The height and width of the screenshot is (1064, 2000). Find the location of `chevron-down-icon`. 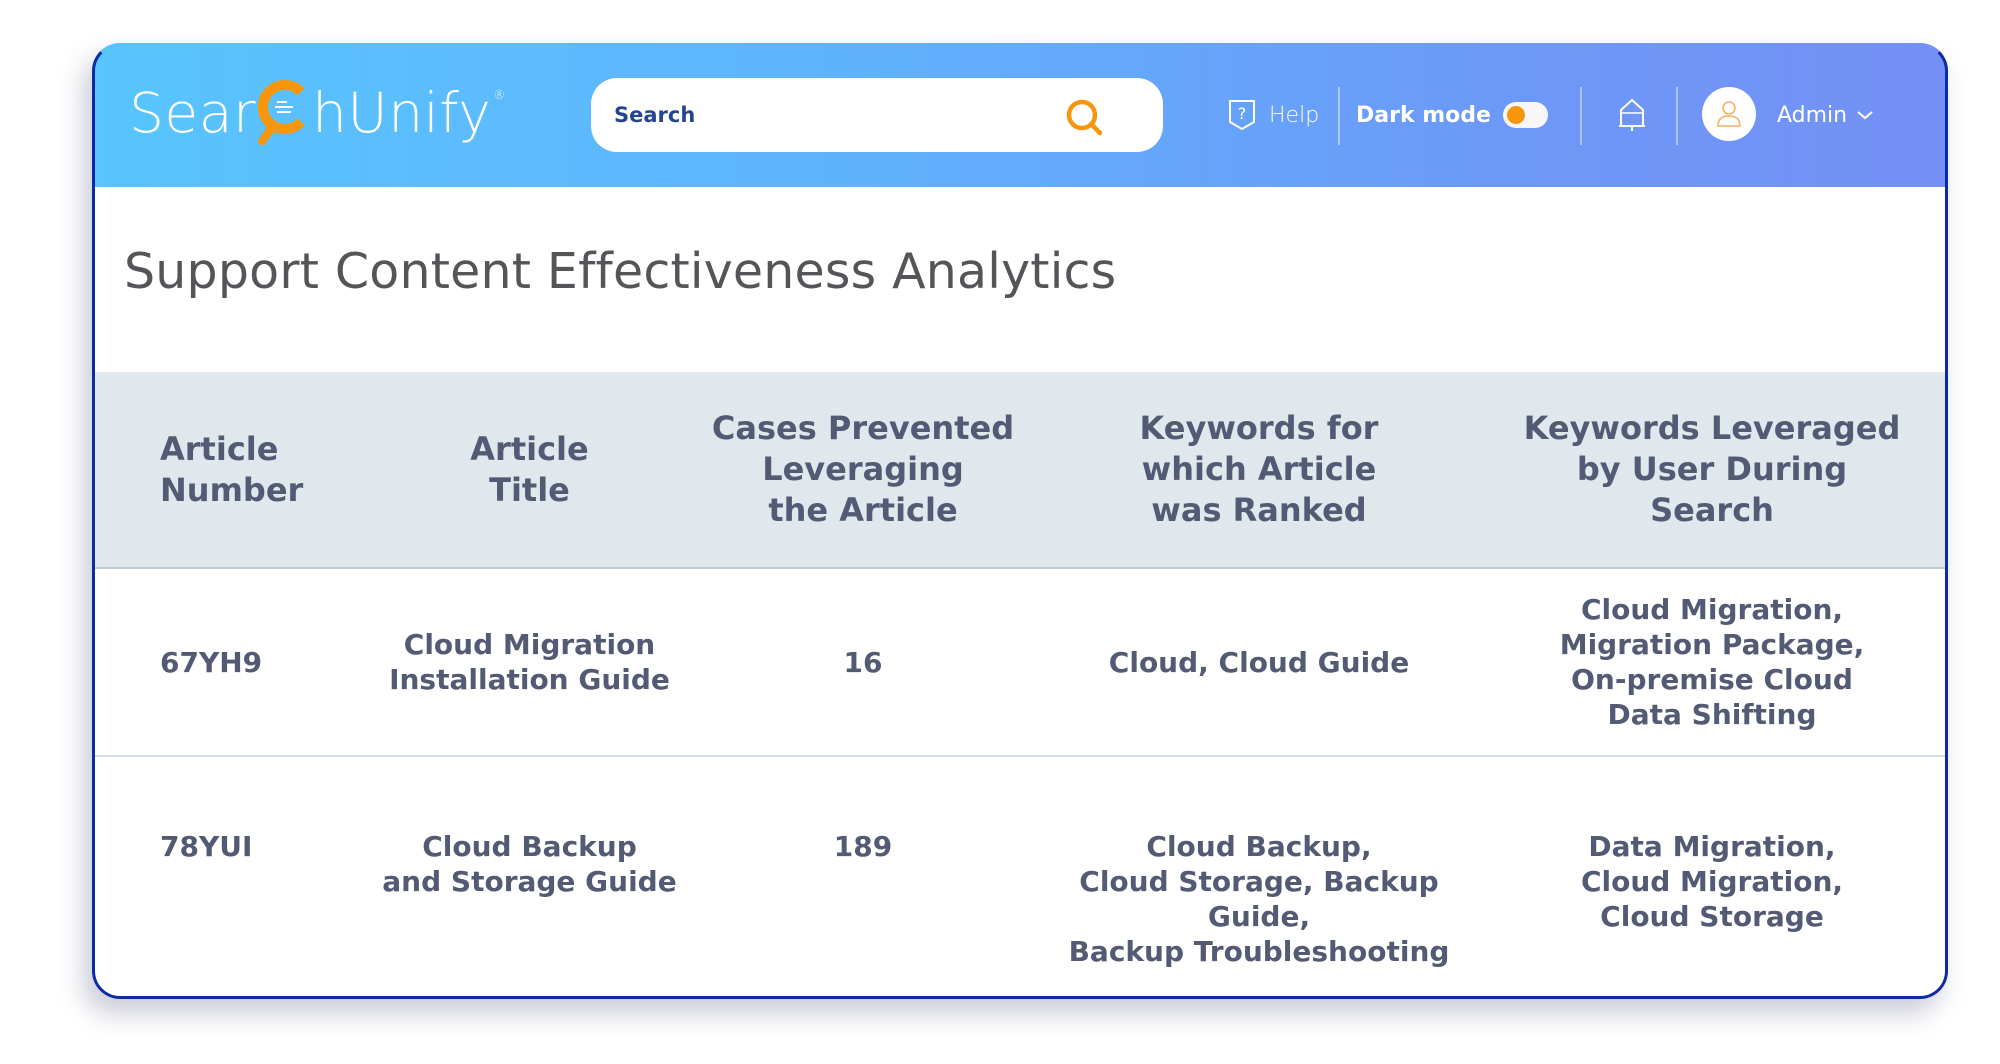

chevron-down-icon is located at coordinates (1865, 115).